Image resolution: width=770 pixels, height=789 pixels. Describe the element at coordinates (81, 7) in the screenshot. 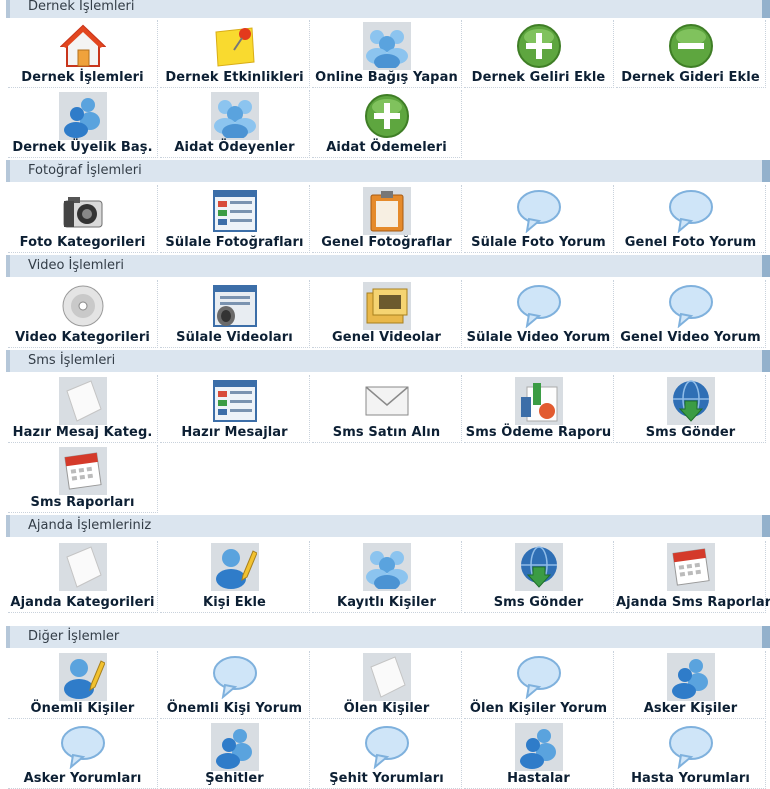

I see `section-title: Dernek İşlemleri` at that location.